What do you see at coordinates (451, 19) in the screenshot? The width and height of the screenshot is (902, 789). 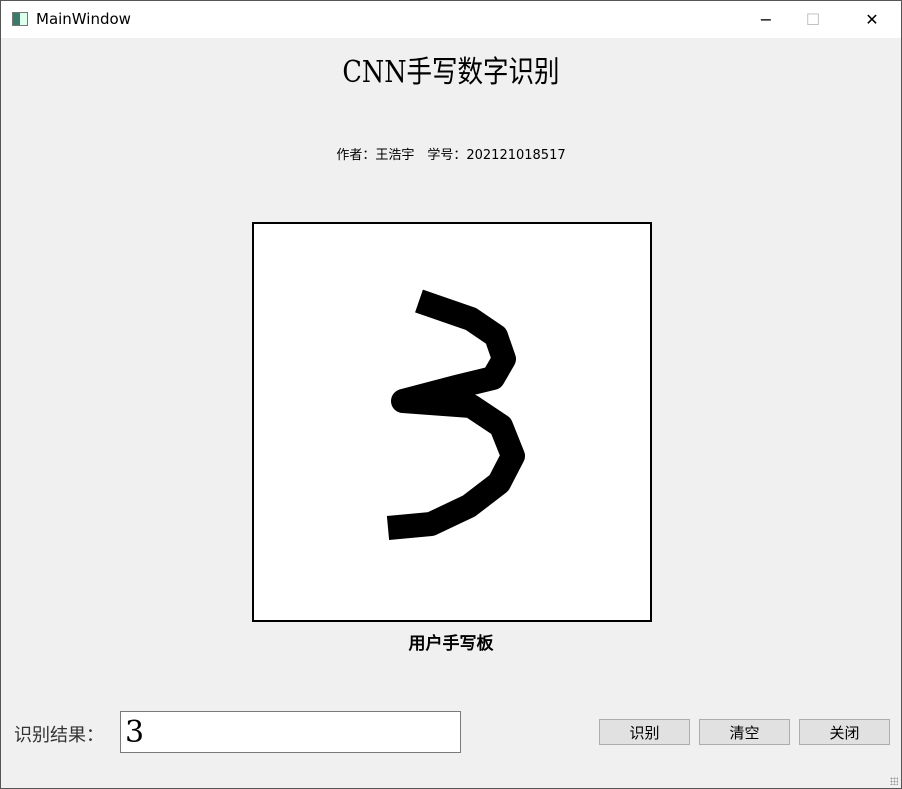 I see `title-bar: MainWindow − ☐ ✕` at bounding box center [451, 19].